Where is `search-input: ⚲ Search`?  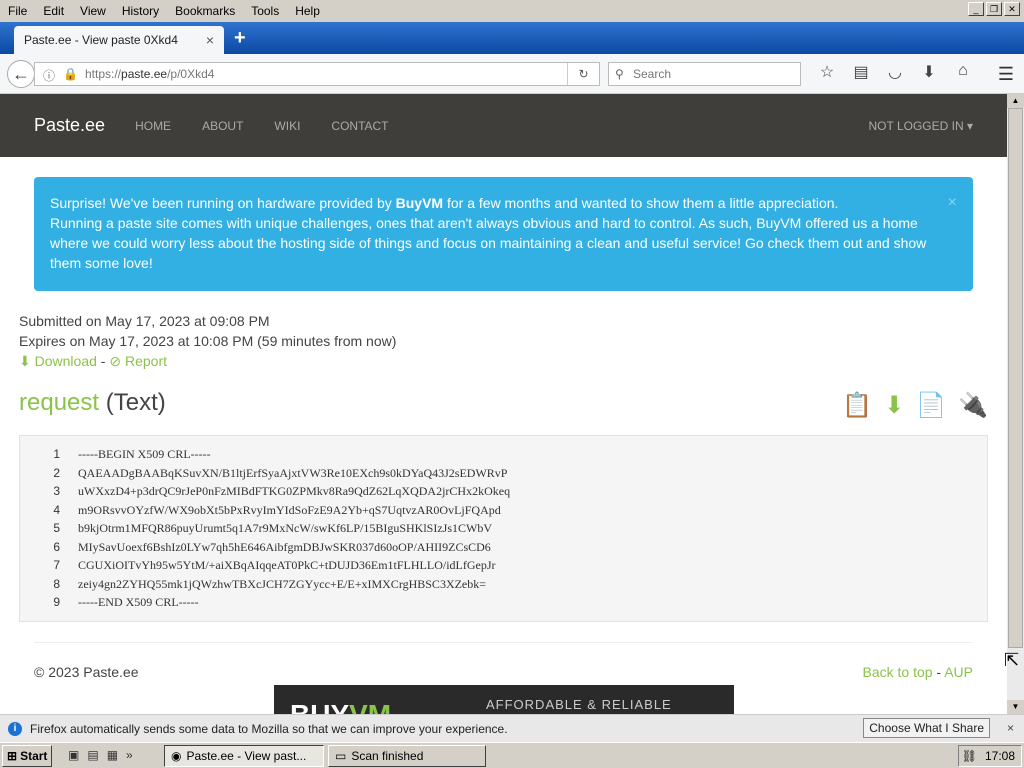 search-input: ⚲ Search is located at coordinates (704, 74).